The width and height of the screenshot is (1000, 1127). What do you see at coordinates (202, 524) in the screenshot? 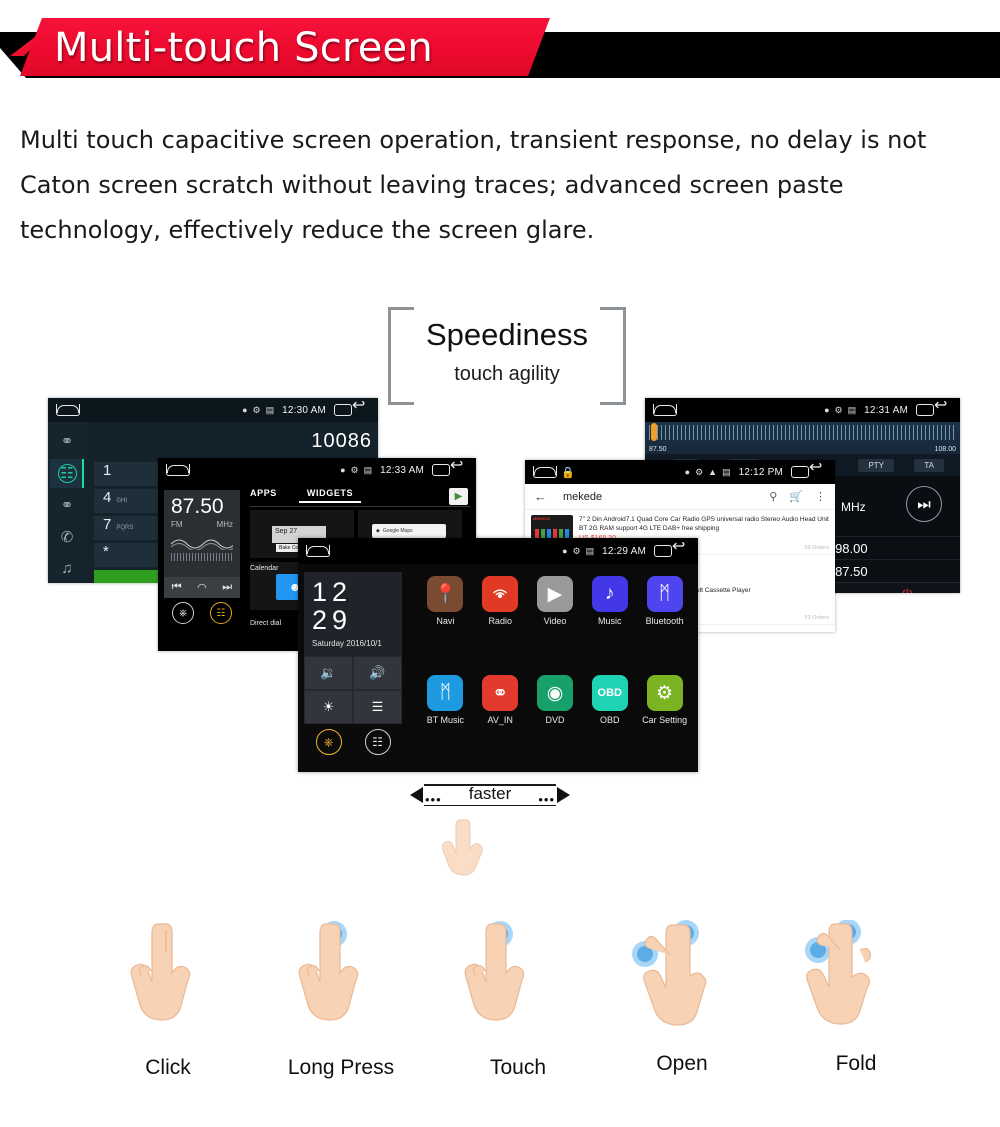
I see `radio-widget-units: FM MHz` at bounding box center [202, 524].